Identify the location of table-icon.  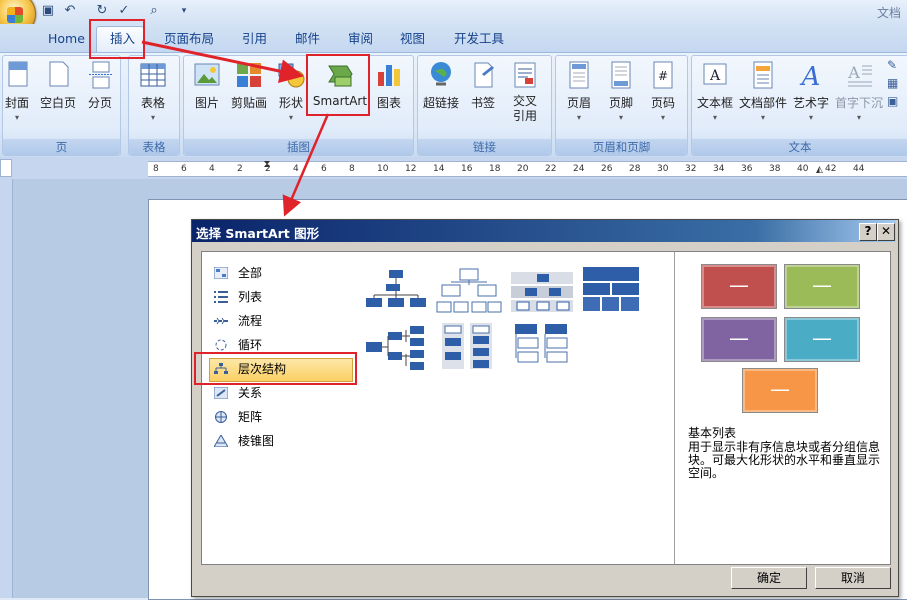
(153, 75).